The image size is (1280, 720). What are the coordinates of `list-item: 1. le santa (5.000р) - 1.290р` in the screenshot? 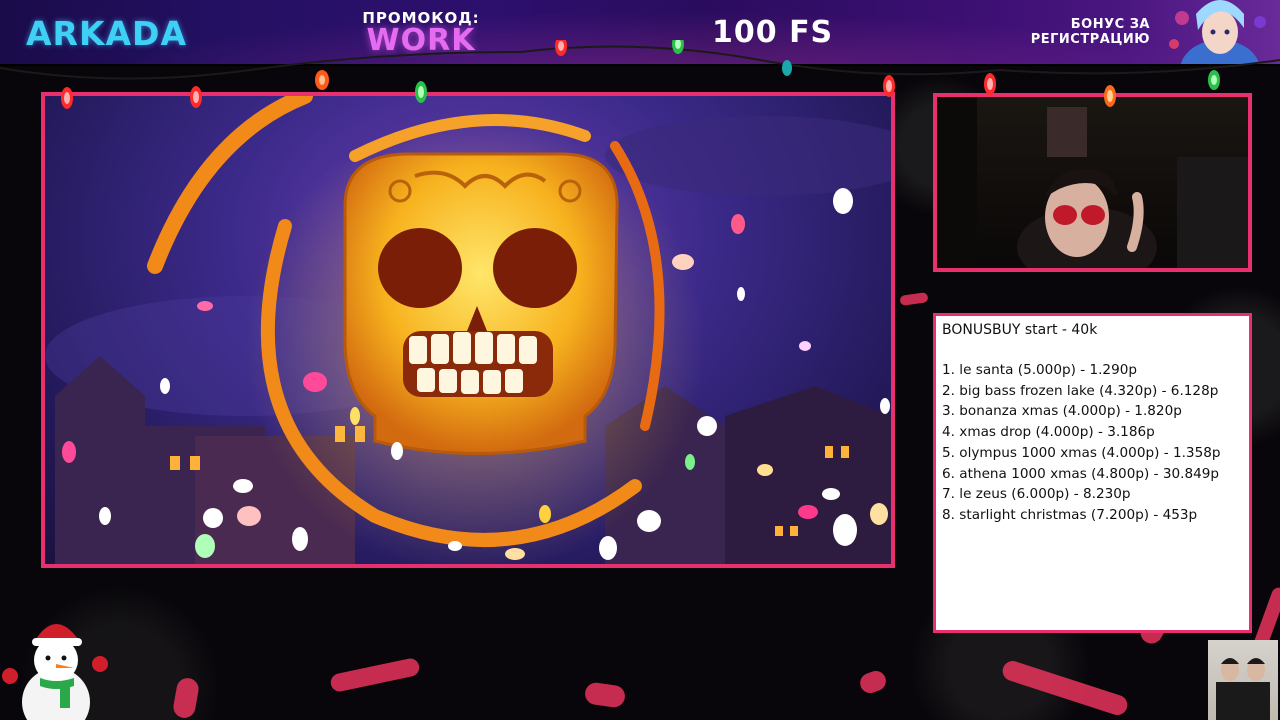 It's located at (1040, 370).